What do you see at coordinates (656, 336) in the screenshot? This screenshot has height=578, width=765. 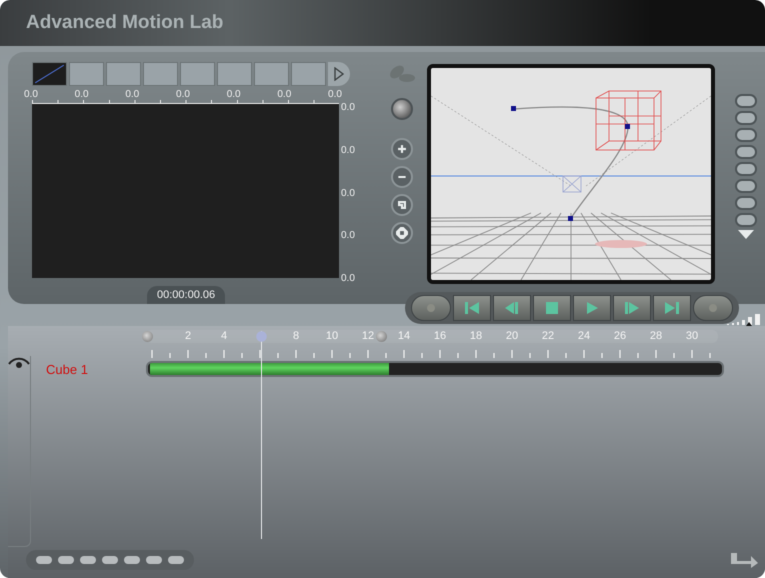 I see `frame-label: 28` at bounding box center [656, 336].